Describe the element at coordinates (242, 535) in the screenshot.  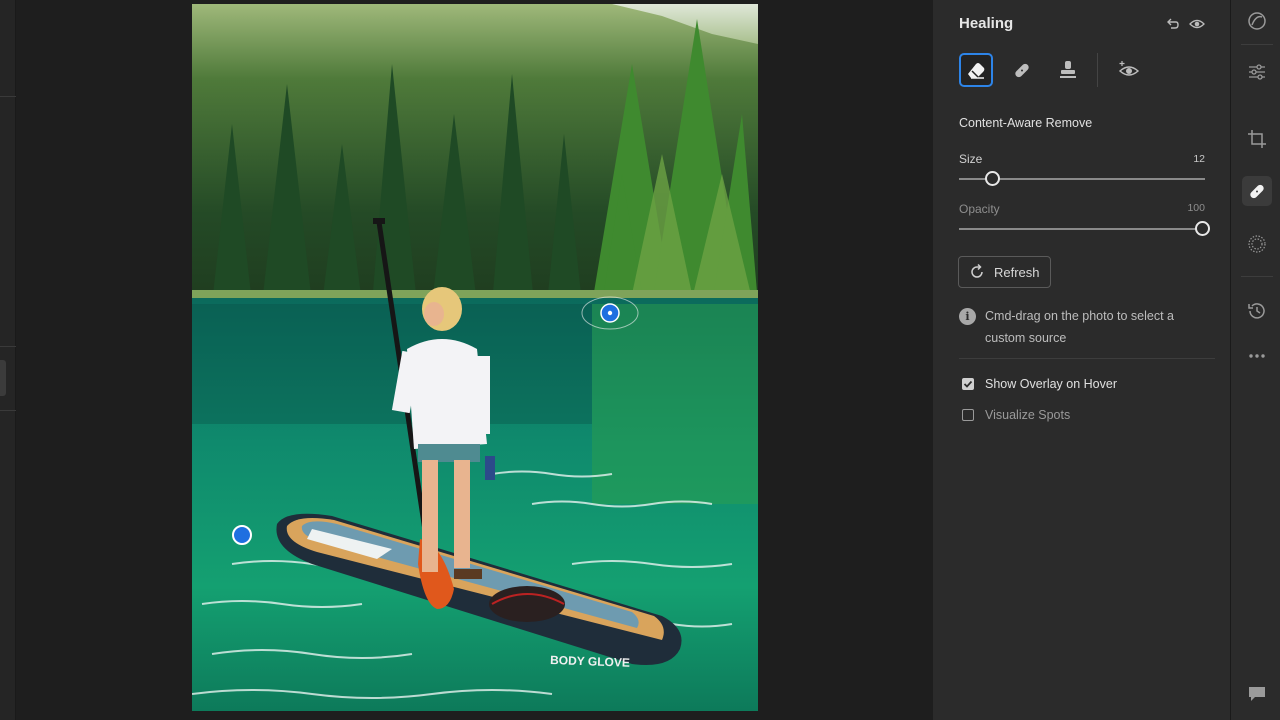
I see `heal-spot-marker` at that location.